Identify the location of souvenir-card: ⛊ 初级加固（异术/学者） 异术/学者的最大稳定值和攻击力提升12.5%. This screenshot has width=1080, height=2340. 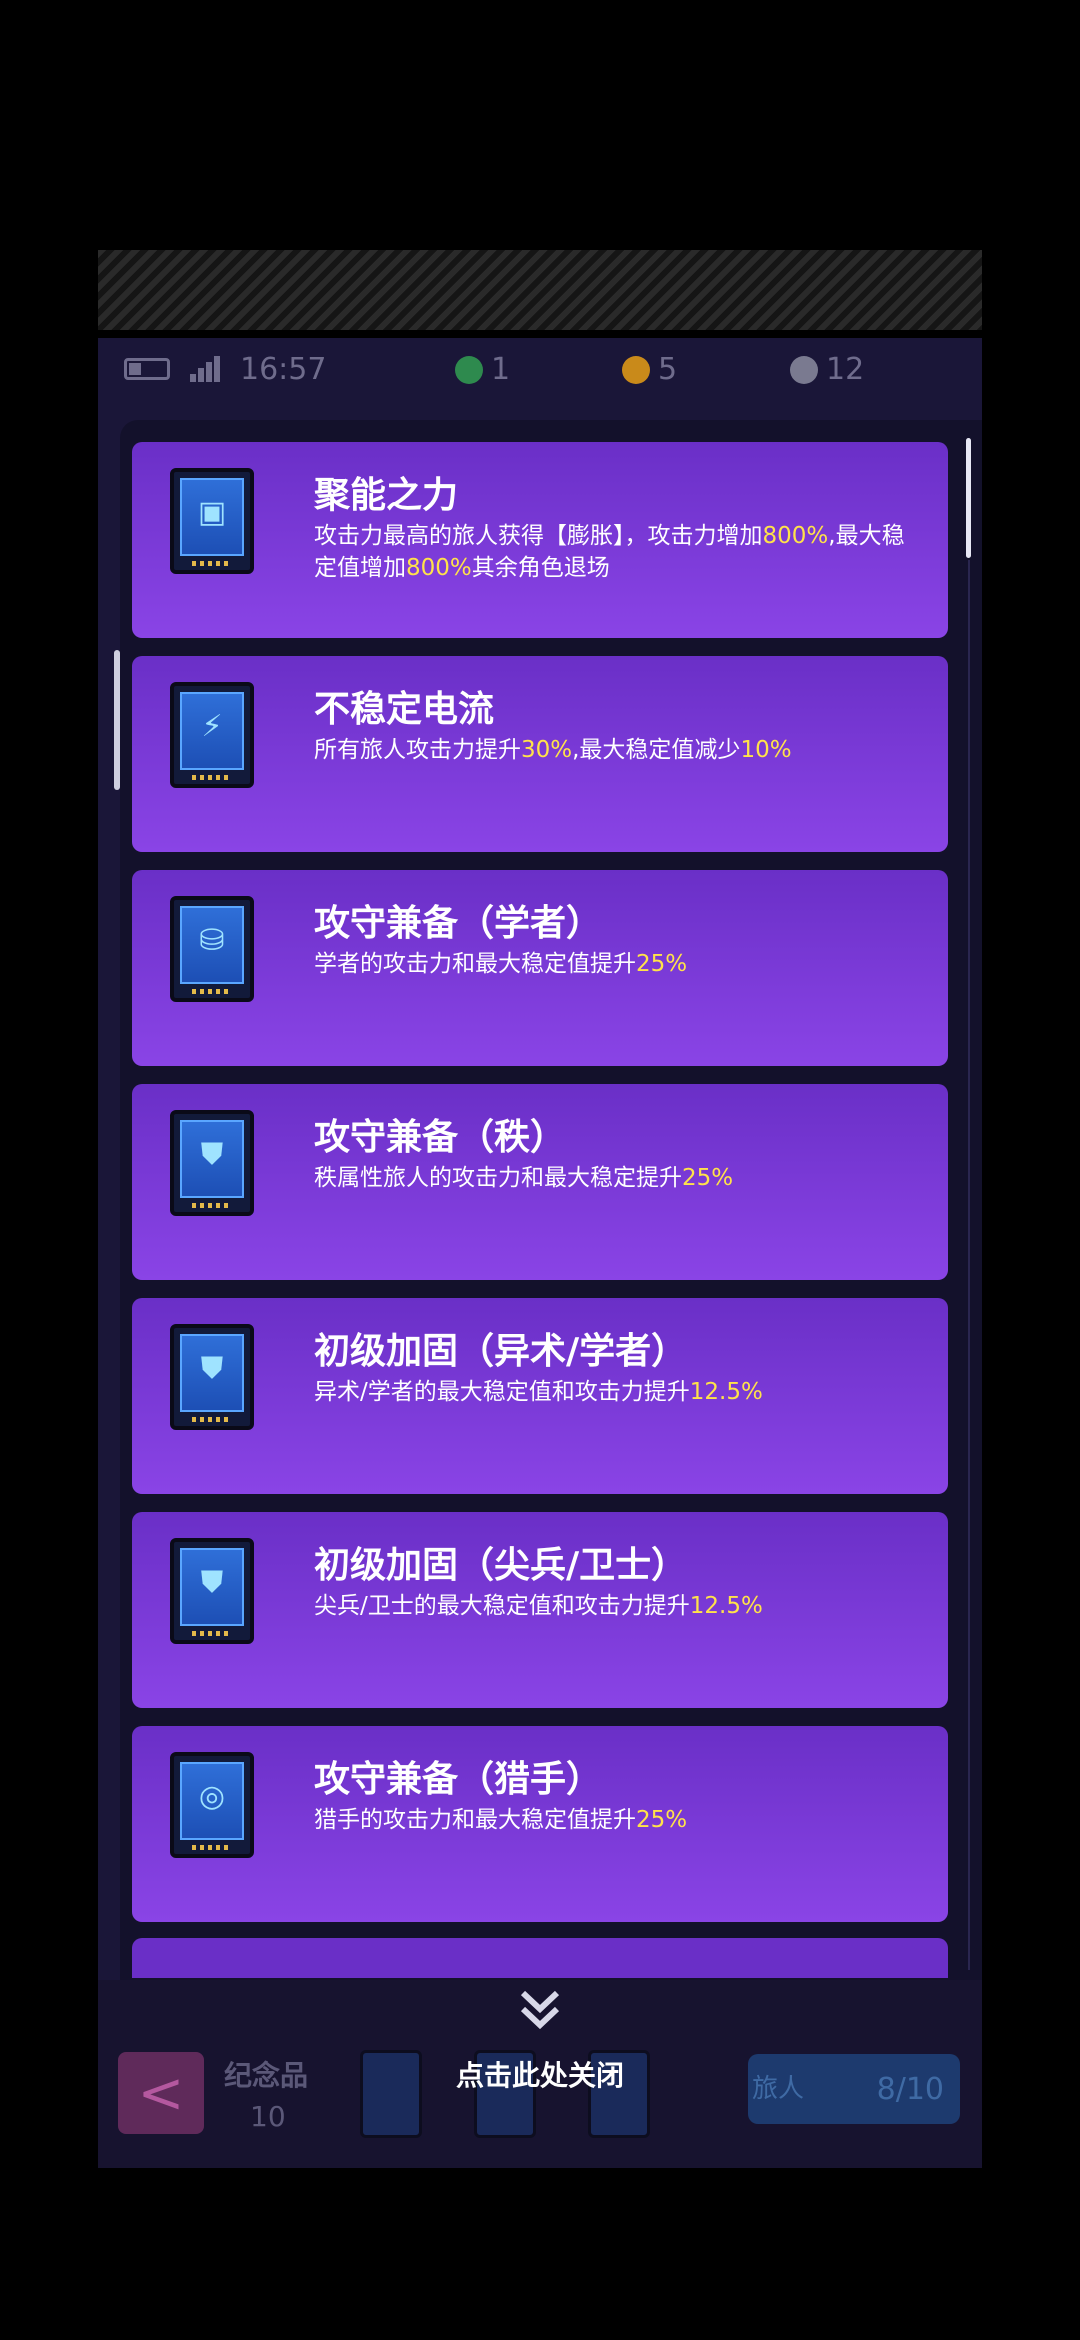
(540, 1396).